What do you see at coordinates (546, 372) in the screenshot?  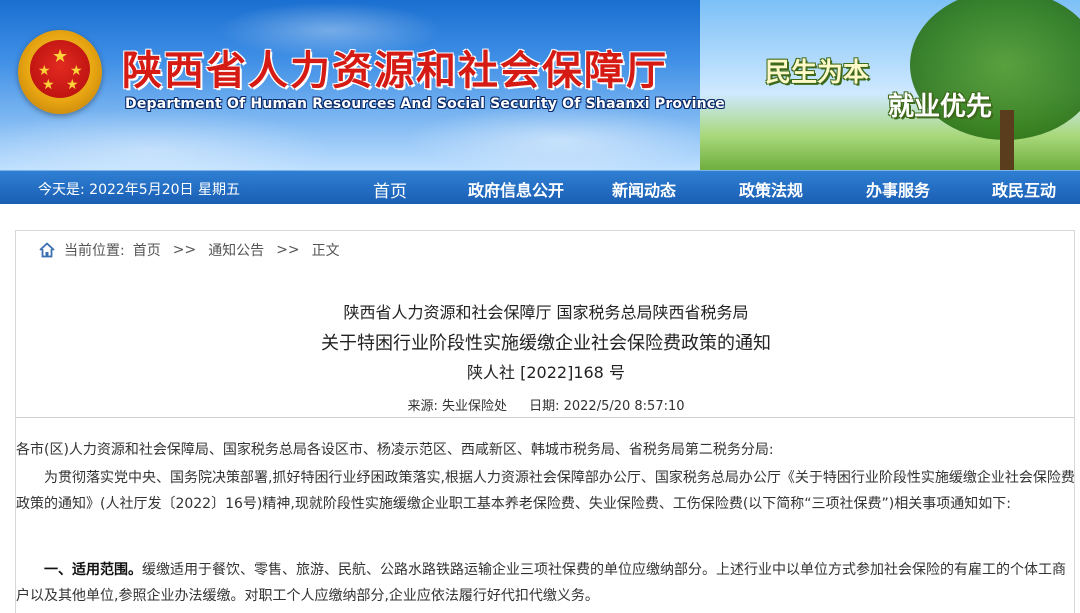 I see `document-number: 陕人社 [2022]168 号` at bounding box center [546, 372].